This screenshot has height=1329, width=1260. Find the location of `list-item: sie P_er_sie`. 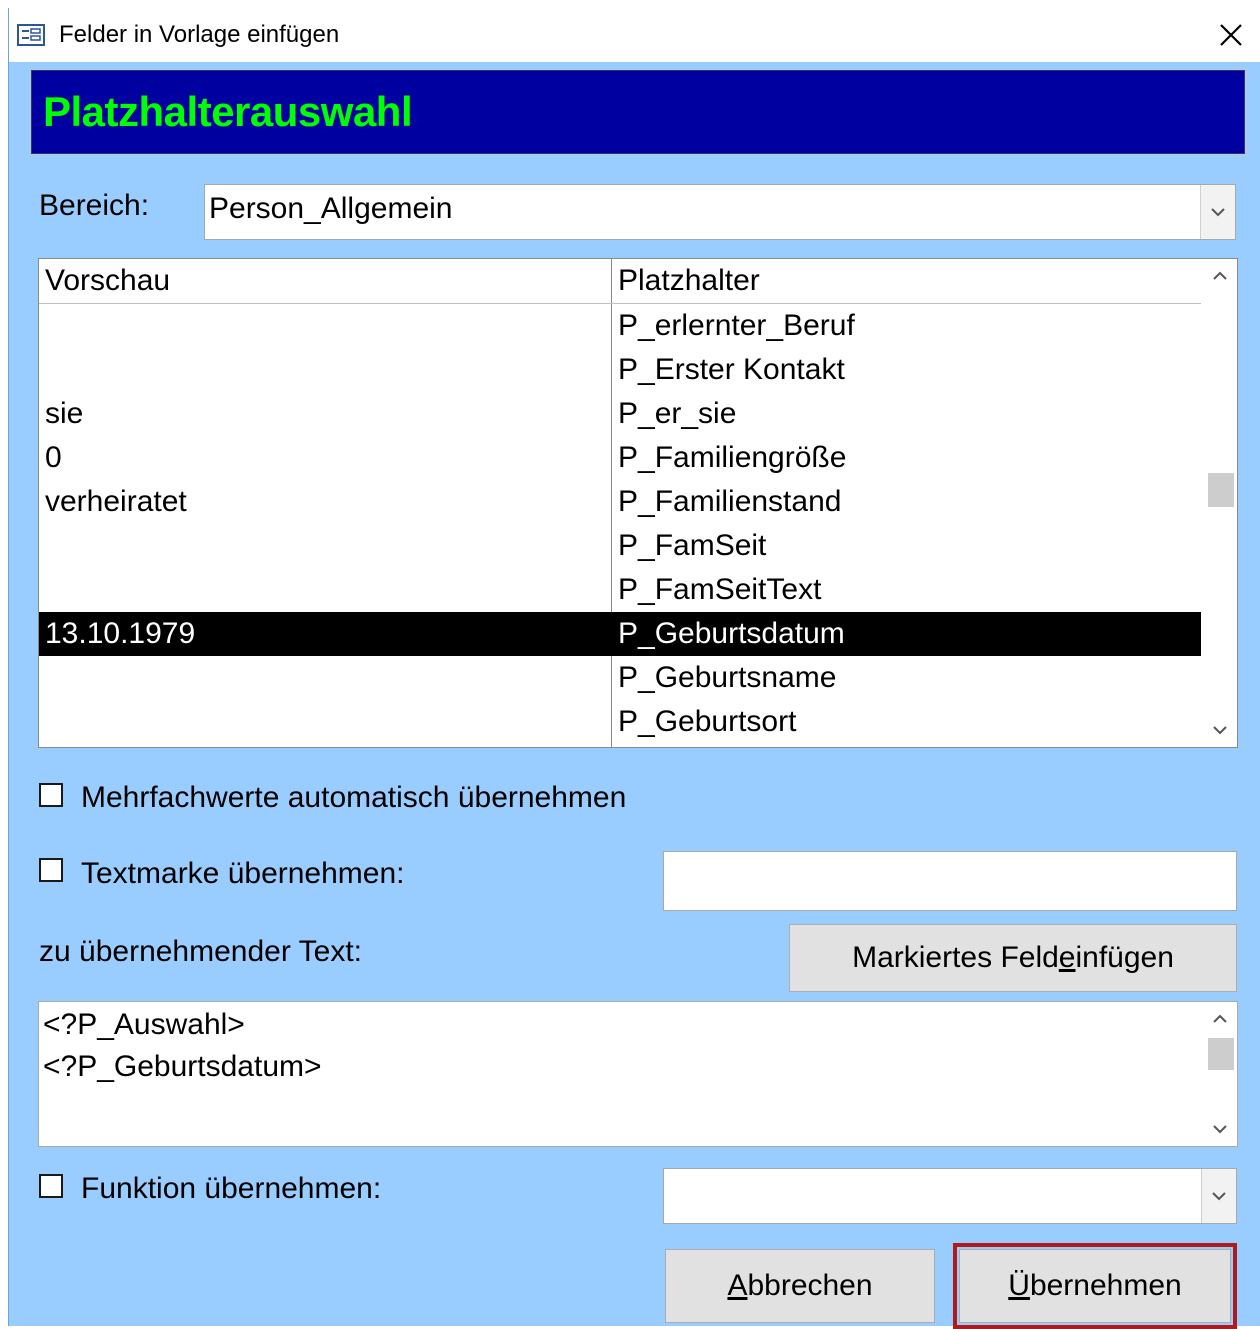

list-item: sie P_er_sie is located at coordinates (620, 414).